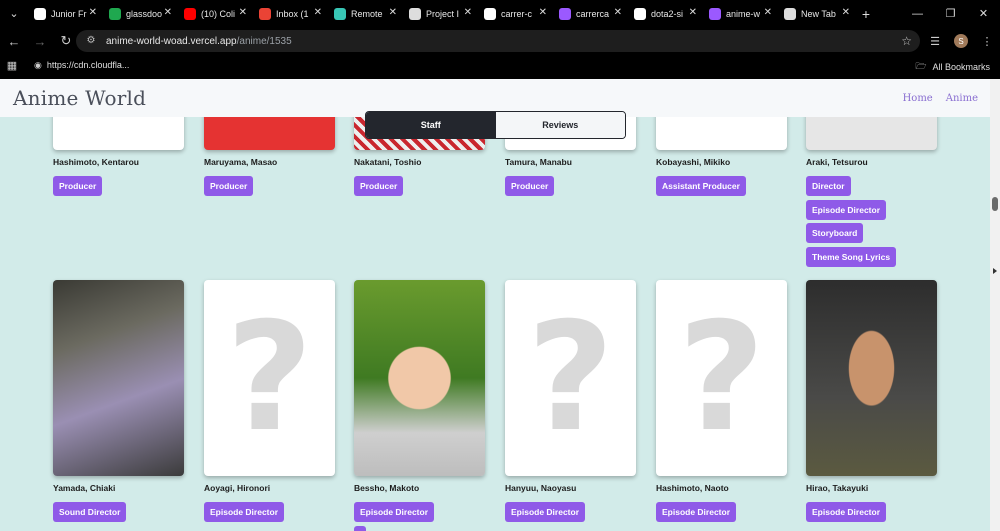 The height and width of the screenshot is (531, 1000). What do you see at coordinates (952, 67) in the screenshot?
I see `all-bookmarks-button: 🗁 All Bookmarks` at bounding box center [952, 67].